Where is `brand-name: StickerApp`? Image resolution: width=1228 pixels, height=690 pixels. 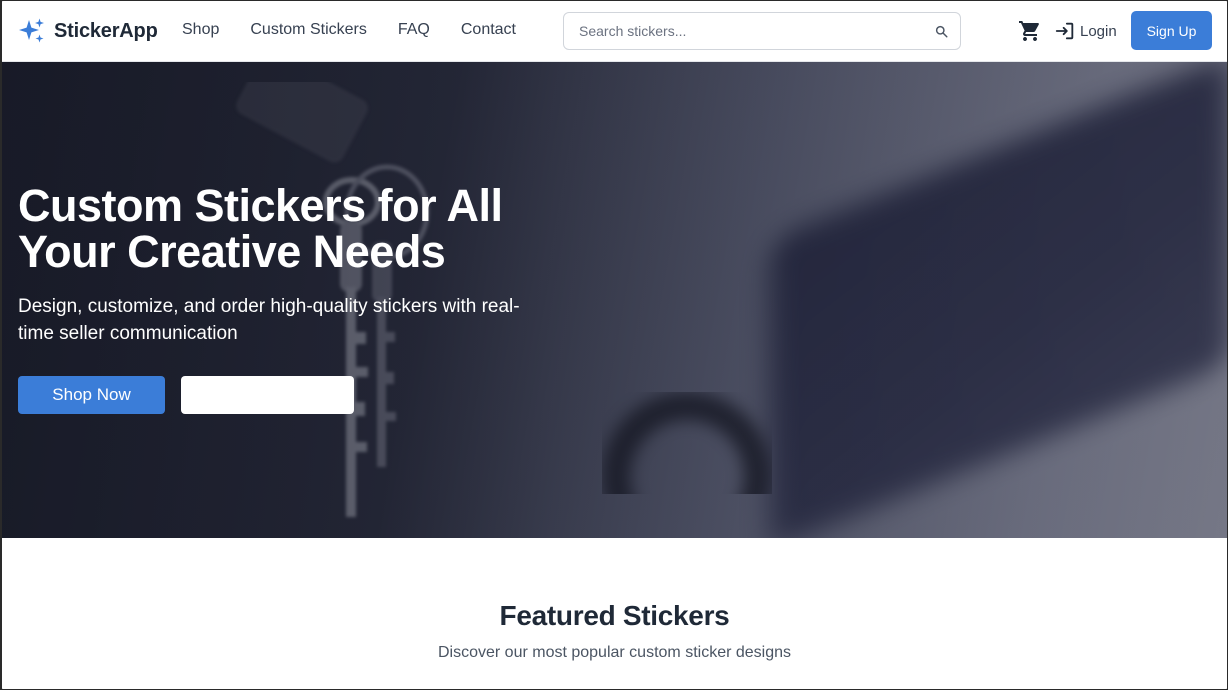 brand-name: StickerApp is located at coordinates (106, 30).